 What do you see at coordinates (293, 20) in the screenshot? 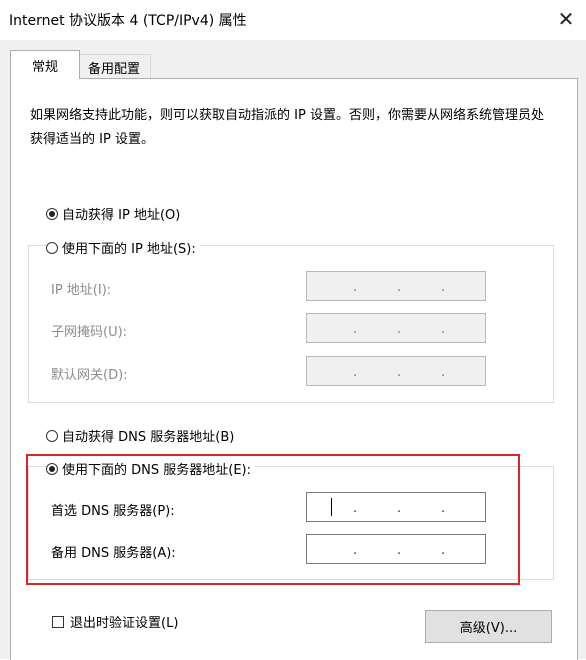
I see `title-bar: Internet 协议版本 4 (TCP/IPv4) 属性 ✕` at bounding box center [293, 20].